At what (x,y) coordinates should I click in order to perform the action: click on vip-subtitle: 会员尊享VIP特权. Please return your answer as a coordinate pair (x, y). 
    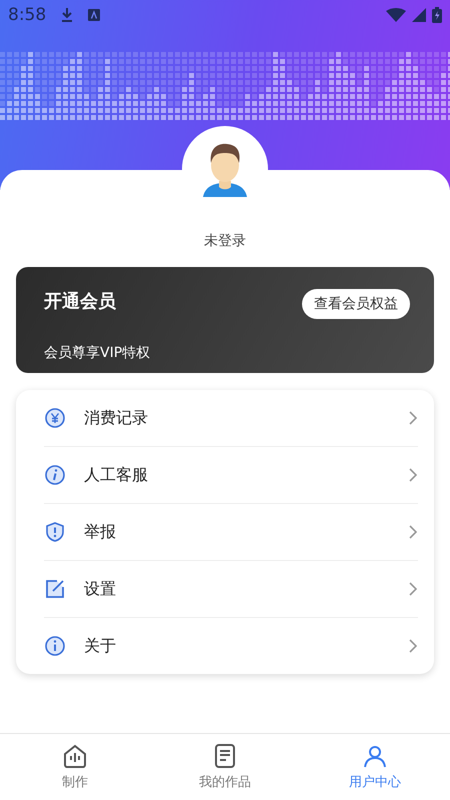
    Looking at the image, I should click on (98, 353).